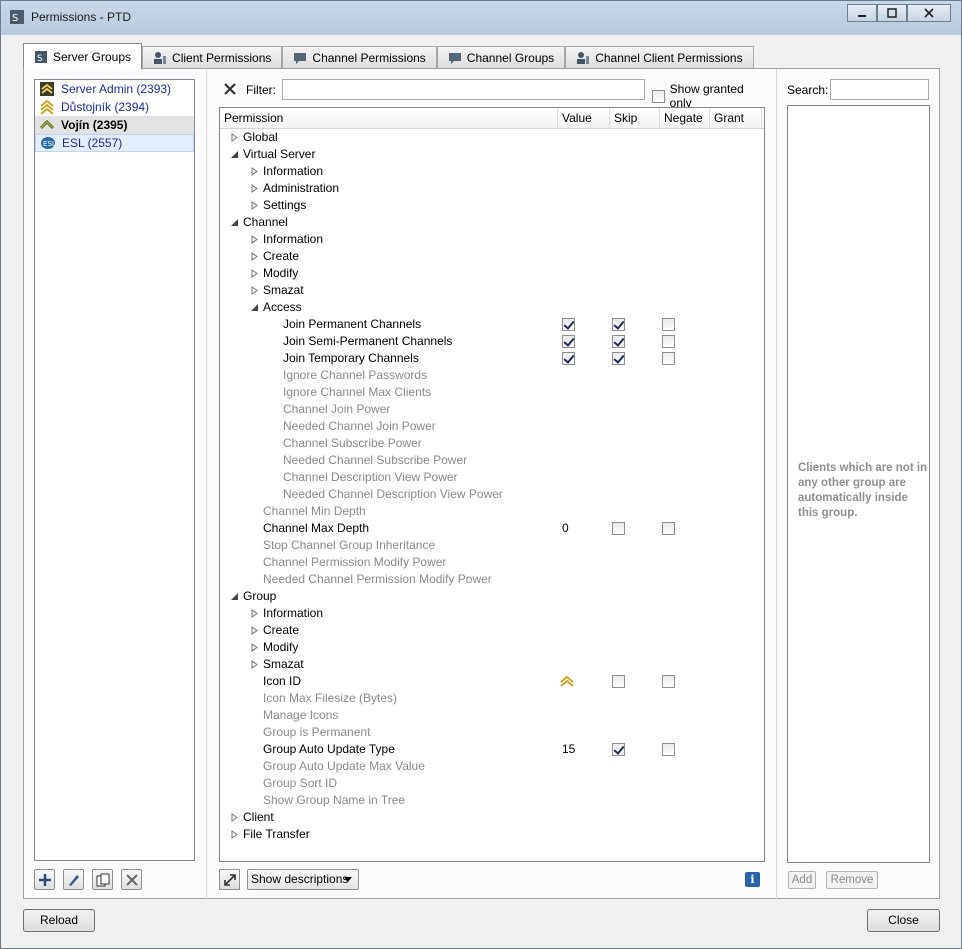 This screenshot has height=949, width=962. What do you see at coordinates (492, 681) in the screenshot?
I see `tree-row: Icon ID` at bounding box center [492, 681].